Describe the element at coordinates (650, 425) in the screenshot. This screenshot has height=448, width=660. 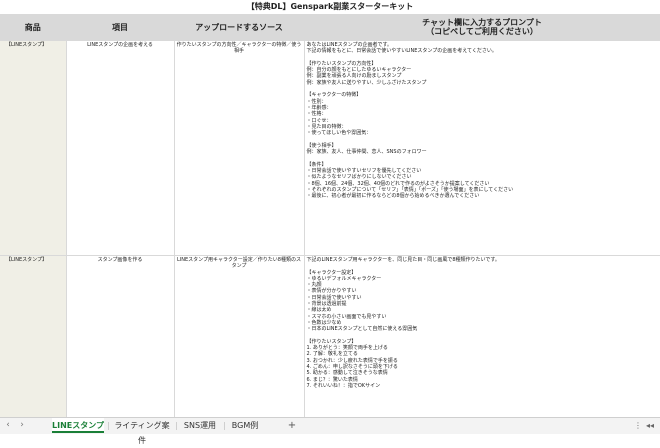
I see `scroll-tabs-icon: ◂◂` at that location.